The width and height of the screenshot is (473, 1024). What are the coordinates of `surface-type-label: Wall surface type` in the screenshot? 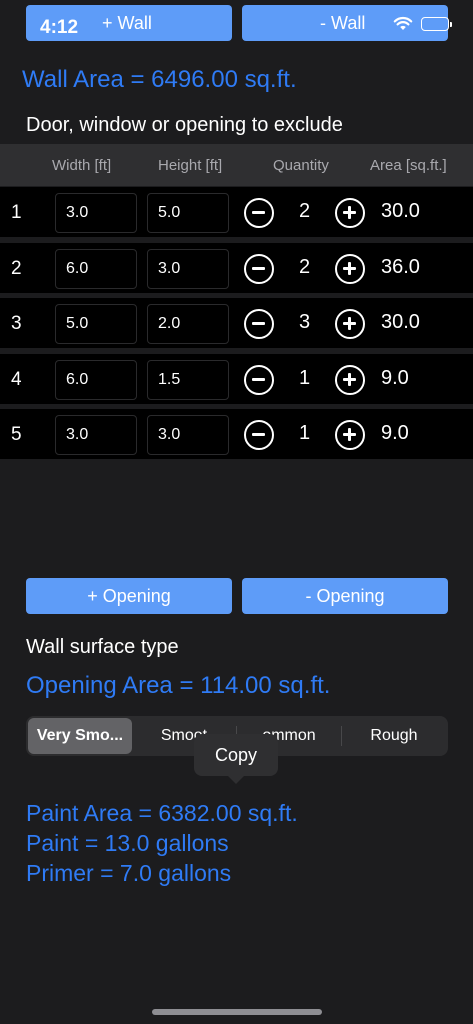 It's located at (102, 647).